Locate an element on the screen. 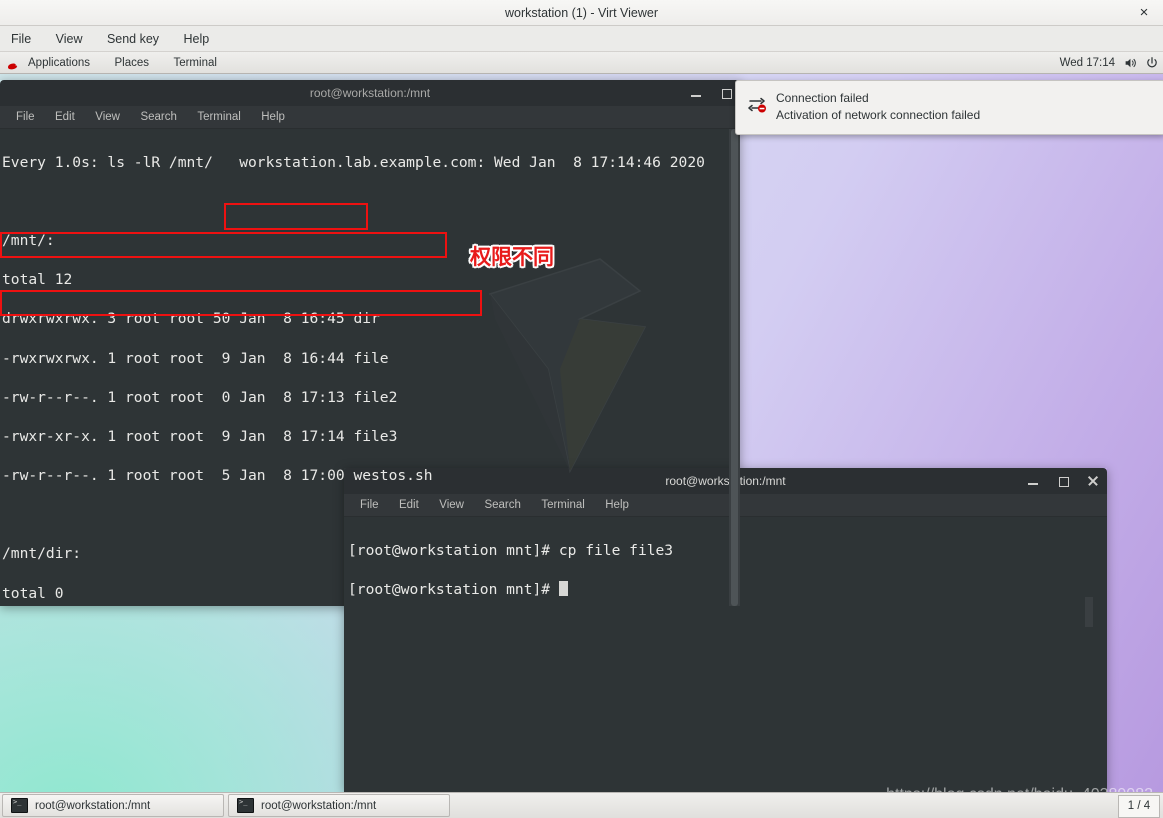 Image resolution: width=1163 pixels, height=818 pixels. redhat-logo-icon is located at coordinates (13, 64).